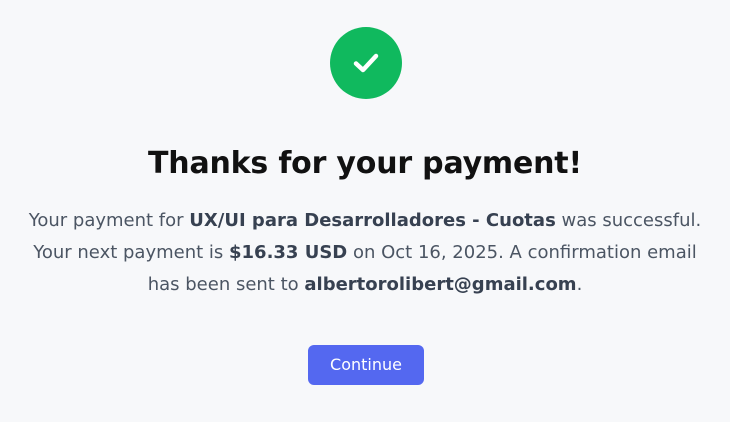 The height and width of the screenshot is (422, 730). I want to click on success-badge, so click(366, 63).